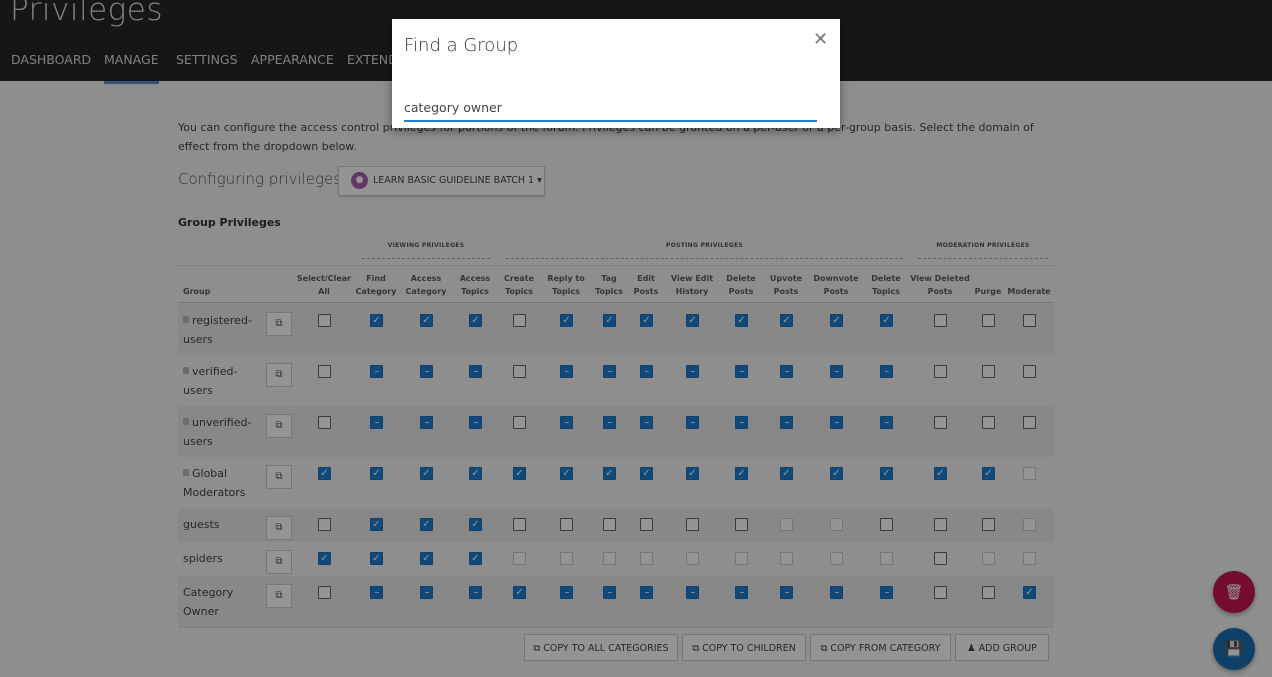 The height and width of the screenshot is (677, 1272). Describe the element at coordinates (461, 45) in the screenshot. I see `modal-title: Find a Group` at that location.